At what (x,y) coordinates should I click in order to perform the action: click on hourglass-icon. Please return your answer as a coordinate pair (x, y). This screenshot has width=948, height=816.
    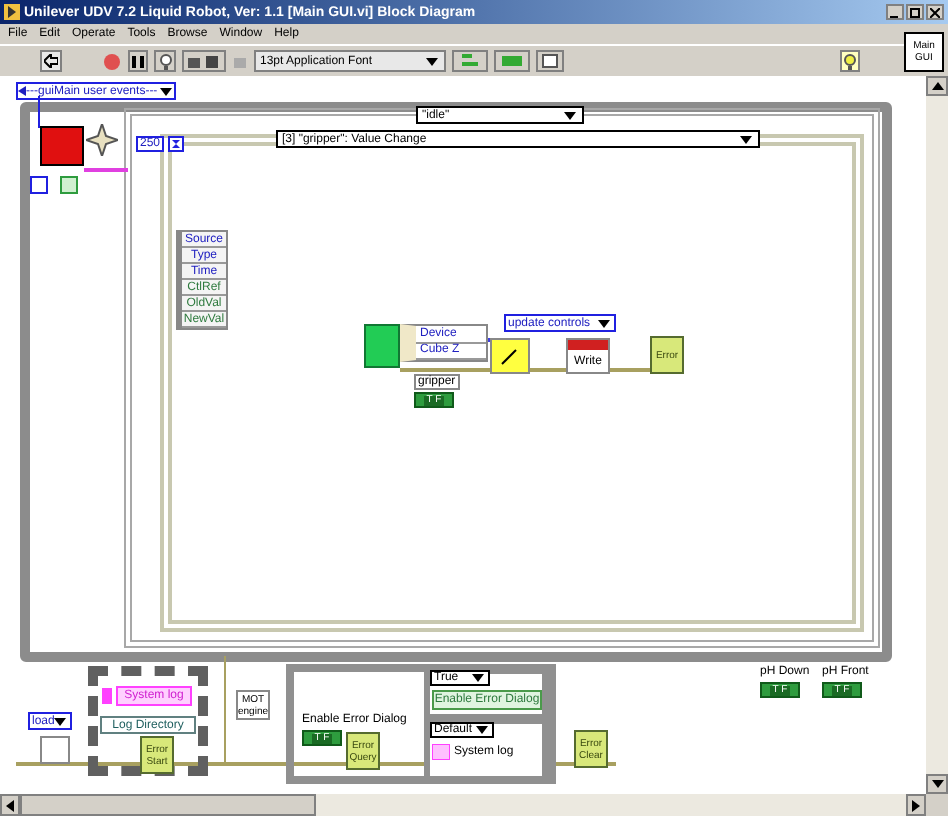
    Looking at the image, I should click on (176, 144).